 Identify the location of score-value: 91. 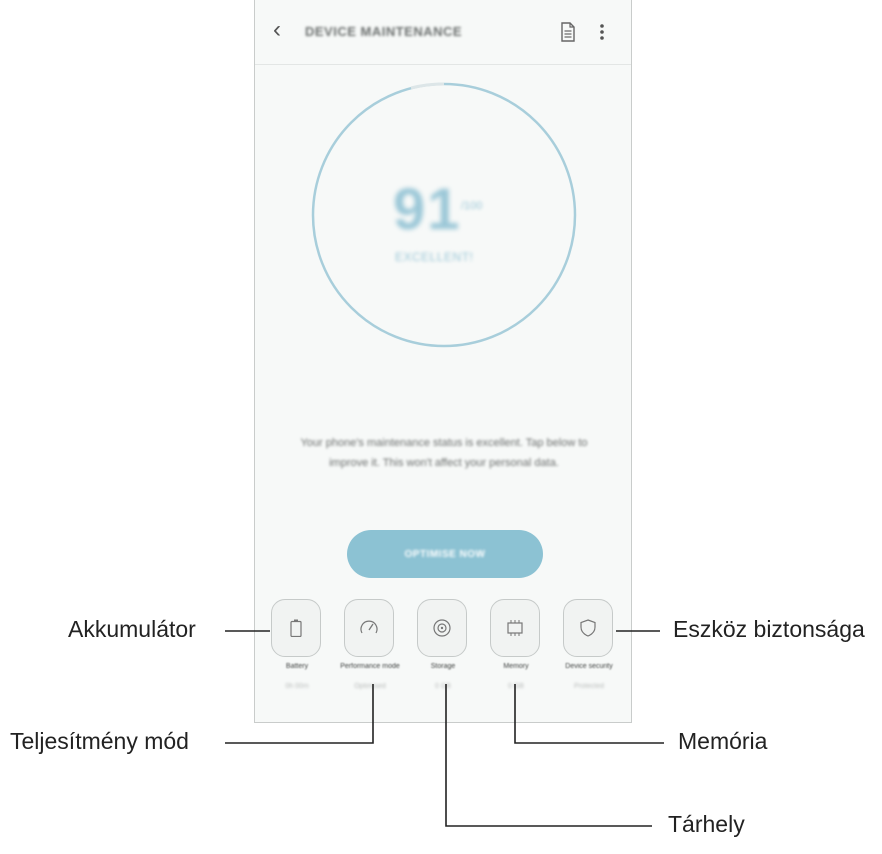
(427, 209).